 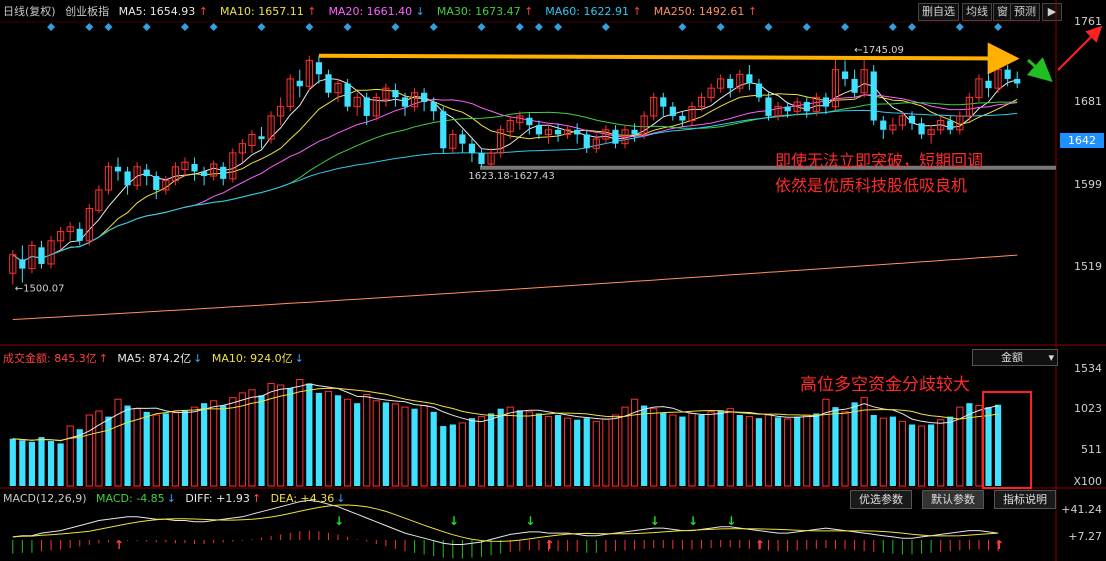 I want to click on volume-unit: X100, so click(x=1087, y=481).